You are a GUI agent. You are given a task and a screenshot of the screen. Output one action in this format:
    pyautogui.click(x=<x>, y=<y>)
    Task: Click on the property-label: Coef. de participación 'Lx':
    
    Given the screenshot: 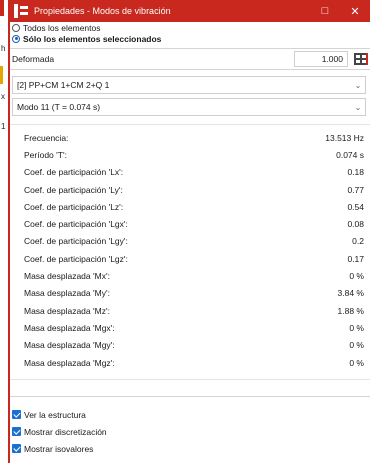 What is the action you would take?
    pyautogui.click(x=74, y=172)
    